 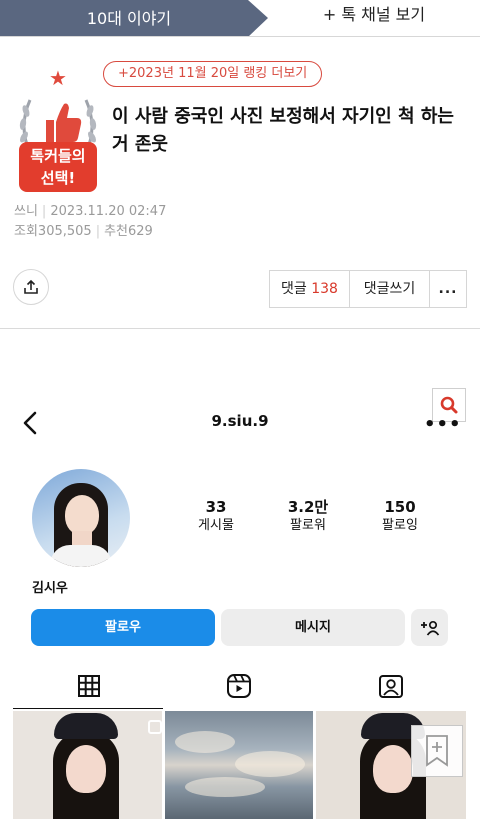 What do you see at coordinates (443, 424) in the screenshot?
I see `more-dots-icon: •••` at bounding box center [443, 424].